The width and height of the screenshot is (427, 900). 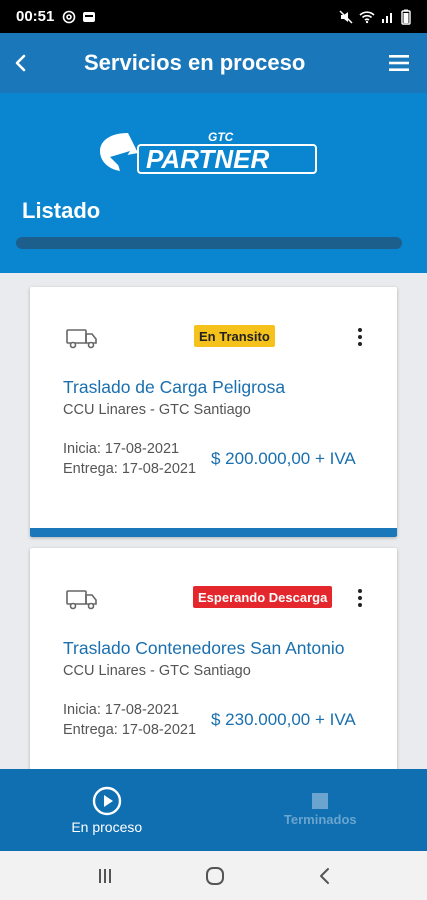 What do you see at coordinates (320, 819) in the screenshot?
I see `nav-label: Terminados` at bounding box center [320, 819].